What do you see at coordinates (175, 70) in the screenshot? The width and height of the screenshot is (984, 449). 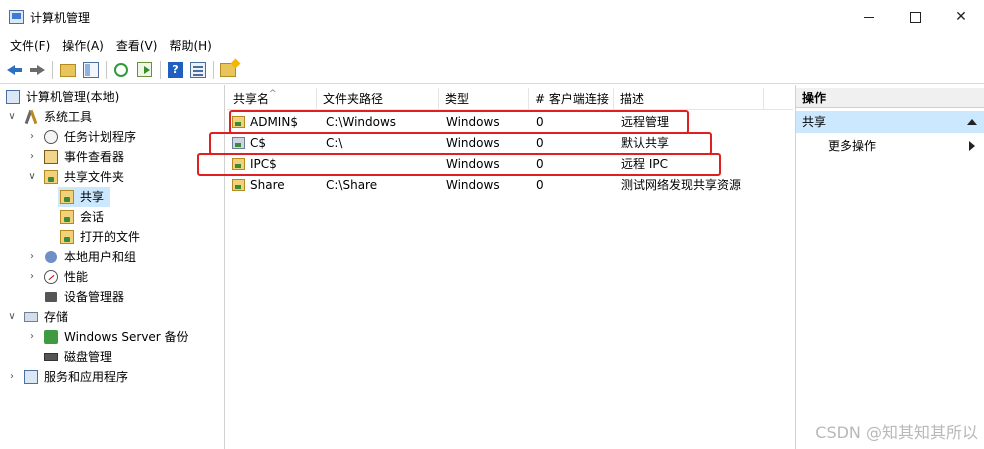 I see `help-icon: ?` at bounding box center [175, 70].